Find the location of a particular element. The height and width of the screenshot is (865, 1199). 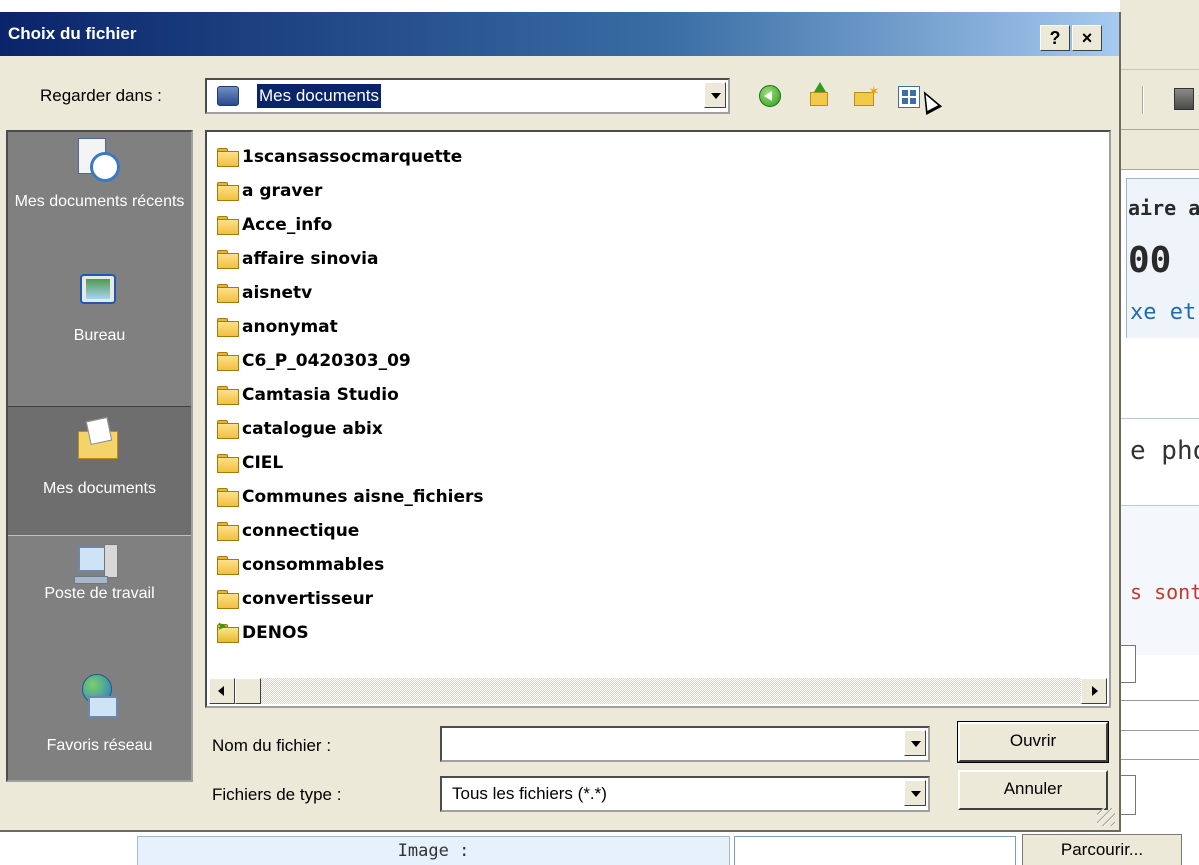

list-item: ➤ DENOS is located at coordinates (263, 633).